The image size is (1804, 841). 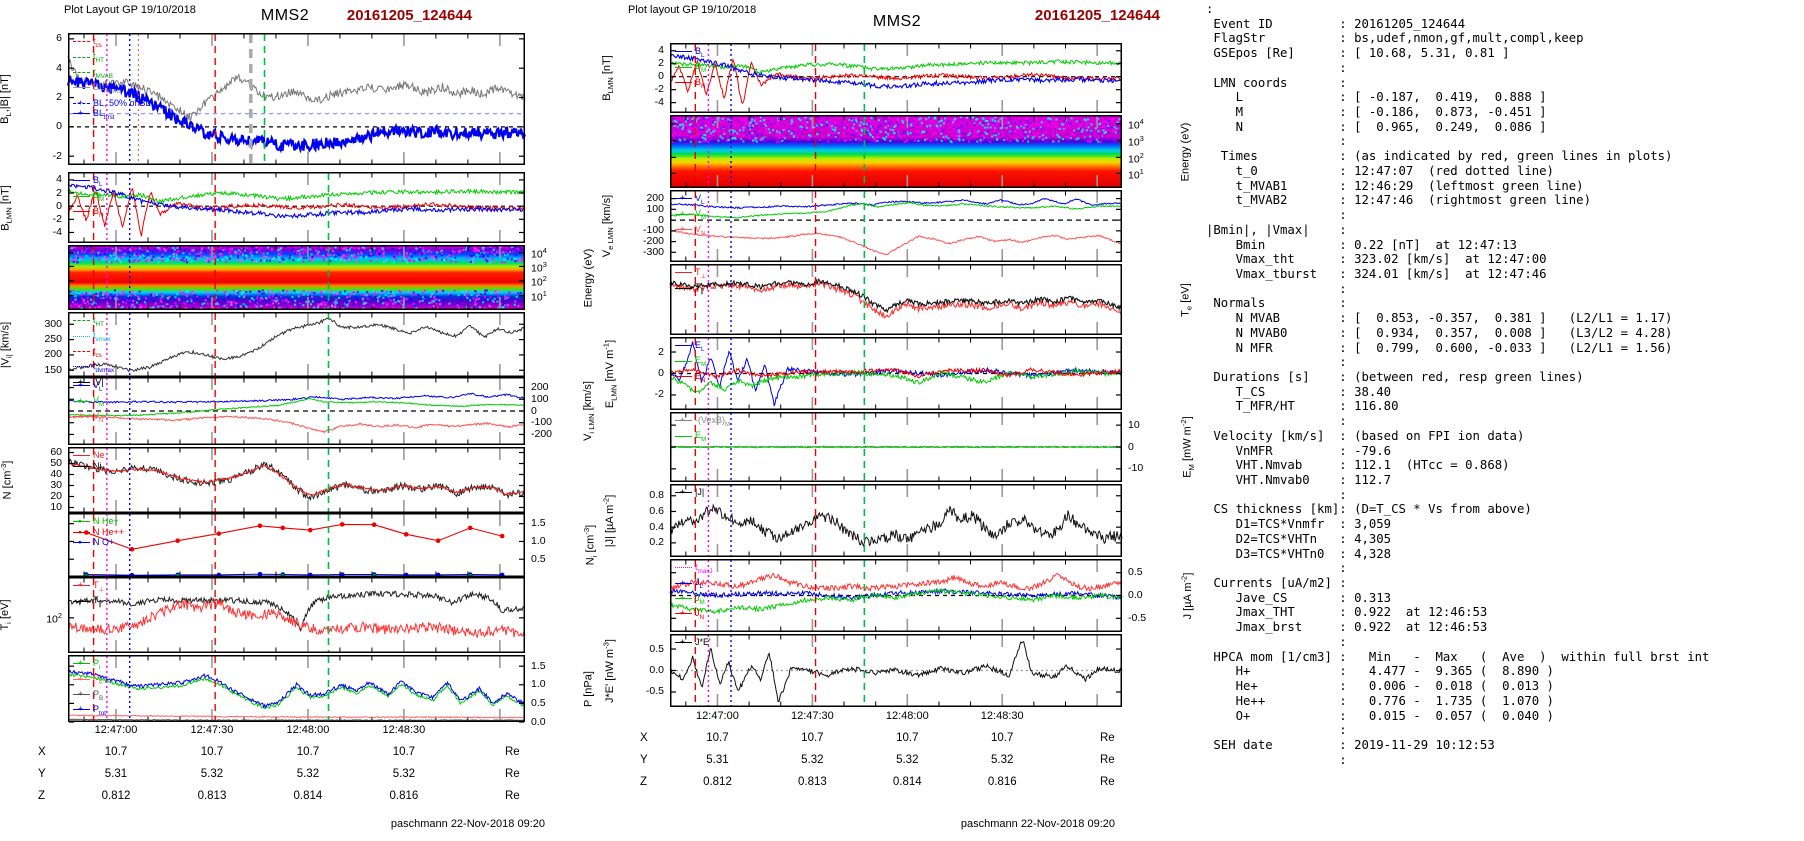 What do you see at coordinates (702, 422) in the screenshot?
I see `legend-item: + -(VexB)M` at bounding box center [702, 422].